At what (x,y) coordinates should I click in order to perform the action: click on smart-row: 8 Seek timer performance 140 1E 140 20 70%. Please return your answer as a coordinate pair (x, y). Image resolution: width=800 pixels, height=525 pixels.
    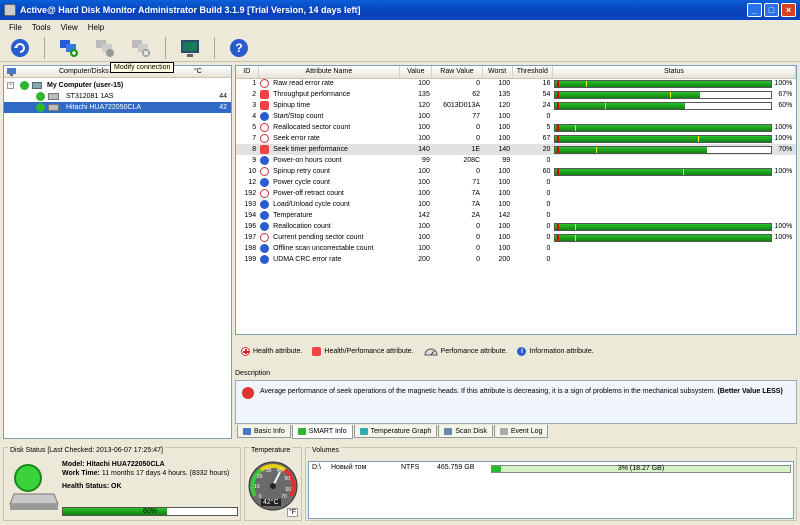
    Looking at the image, I should click on (516, 149).